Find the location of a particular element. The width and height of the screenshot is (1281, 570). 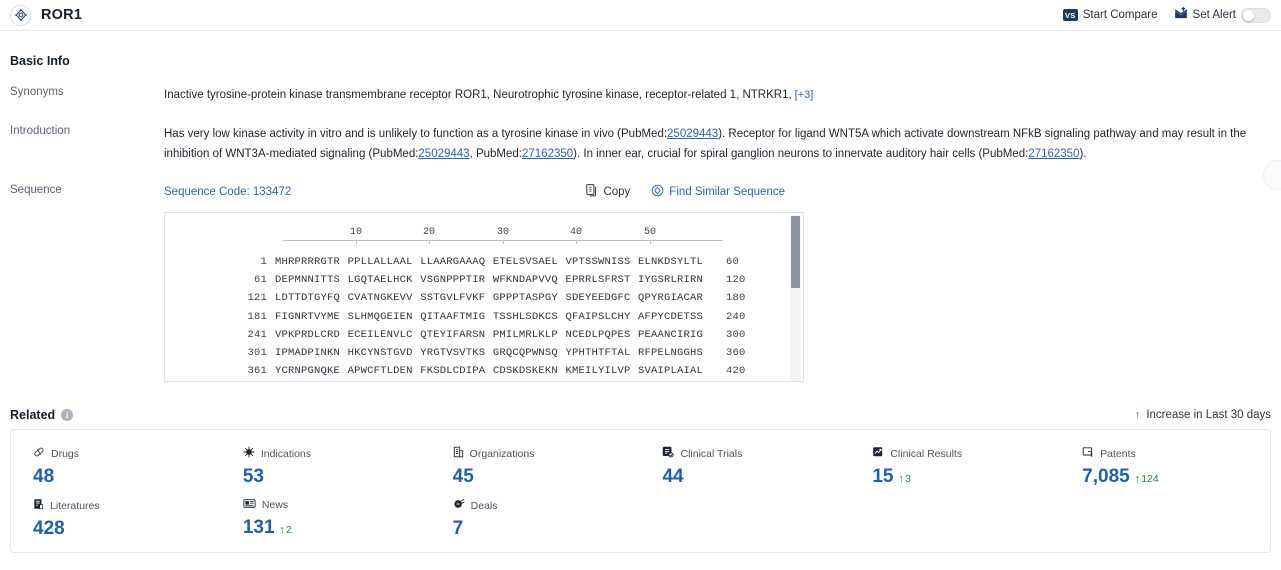

related-item-value-row: 131 ↑2 is located at coordinates (337, 528).